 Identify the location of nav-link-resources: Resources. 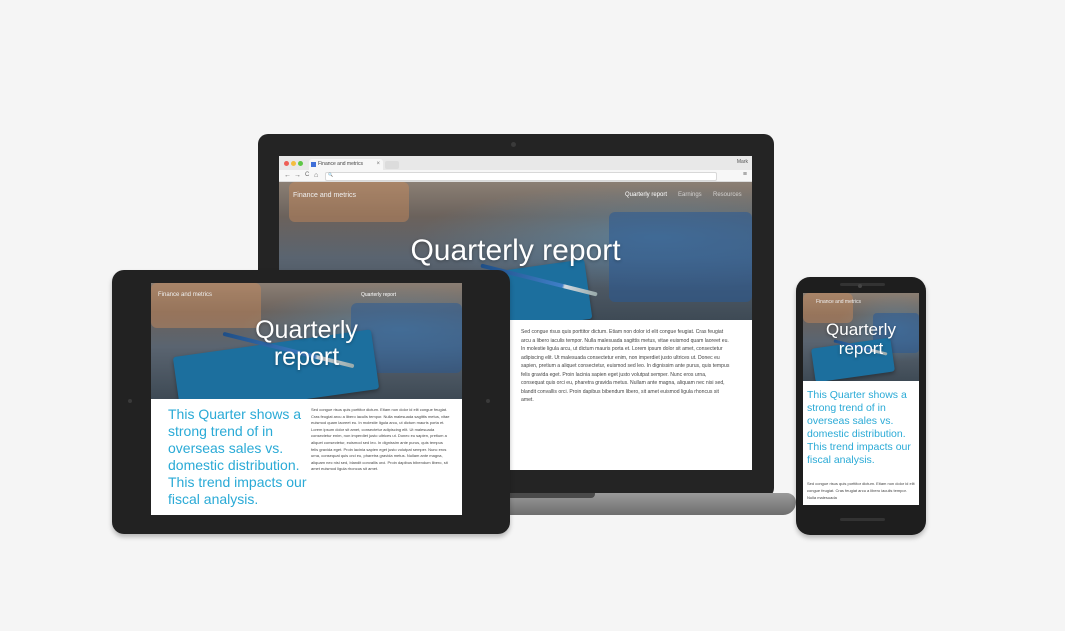
(727, 195).